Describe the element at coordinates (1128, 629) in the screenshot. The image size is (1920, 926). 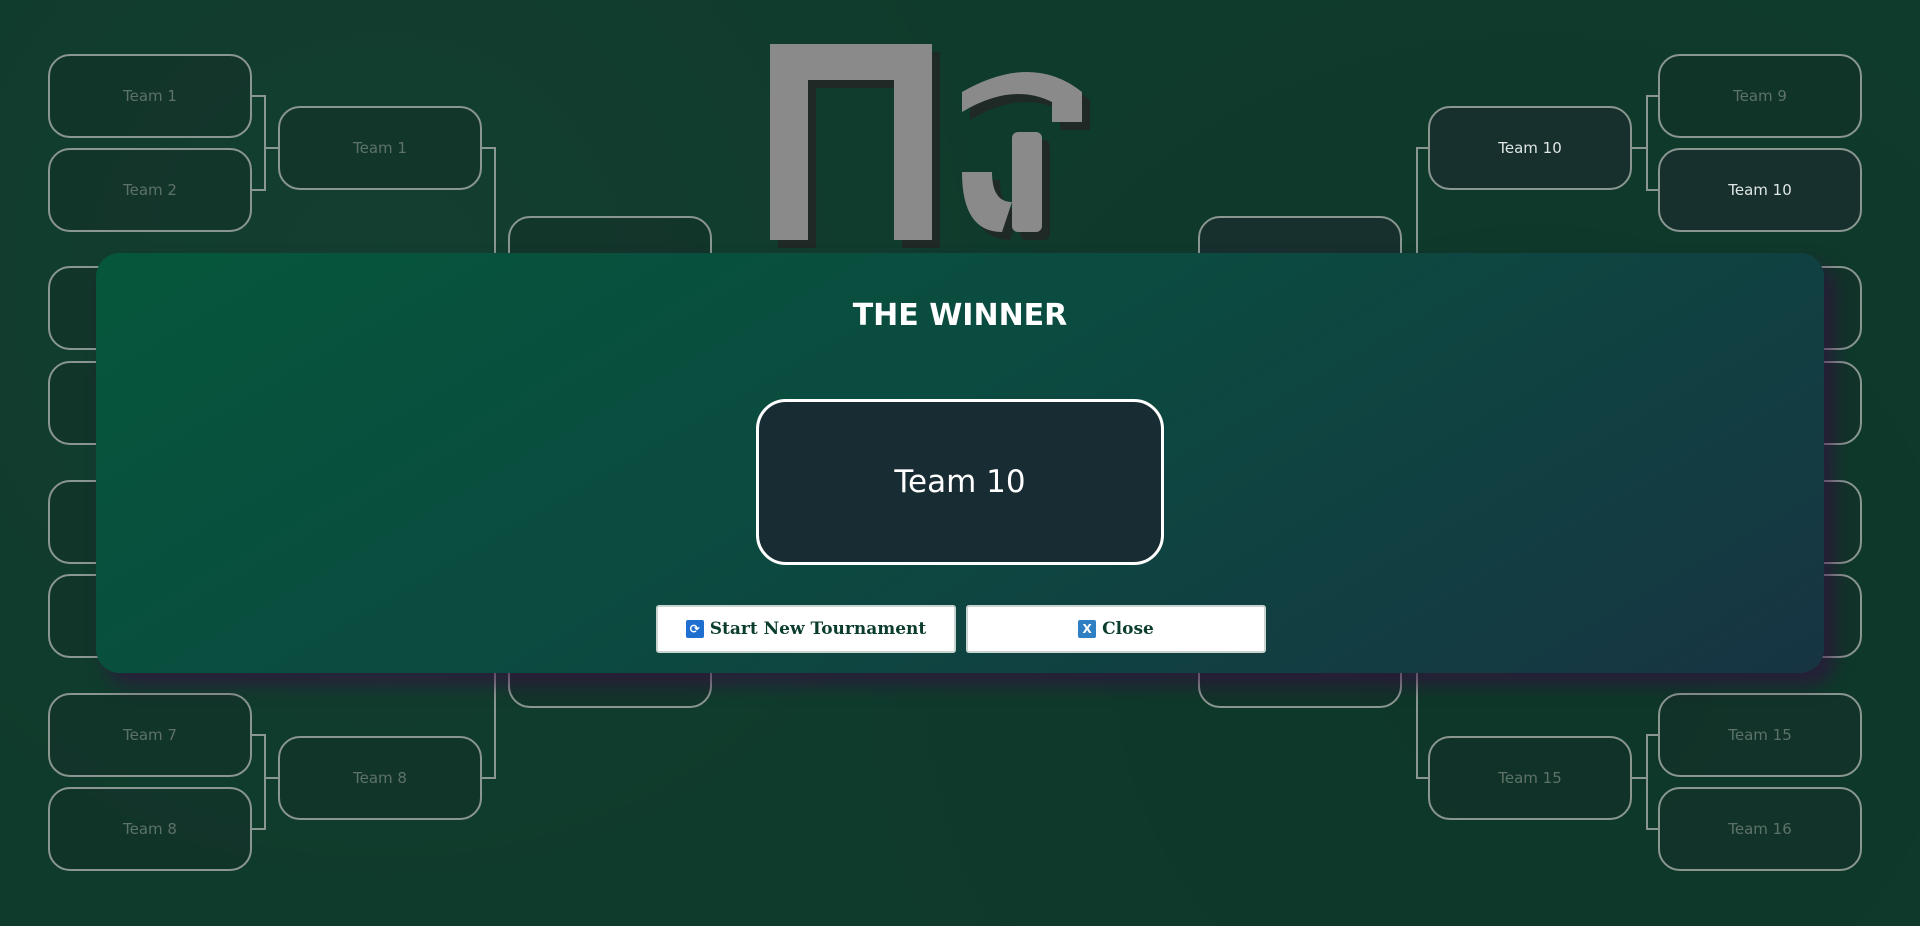
I see `close-label: Close` at that location.